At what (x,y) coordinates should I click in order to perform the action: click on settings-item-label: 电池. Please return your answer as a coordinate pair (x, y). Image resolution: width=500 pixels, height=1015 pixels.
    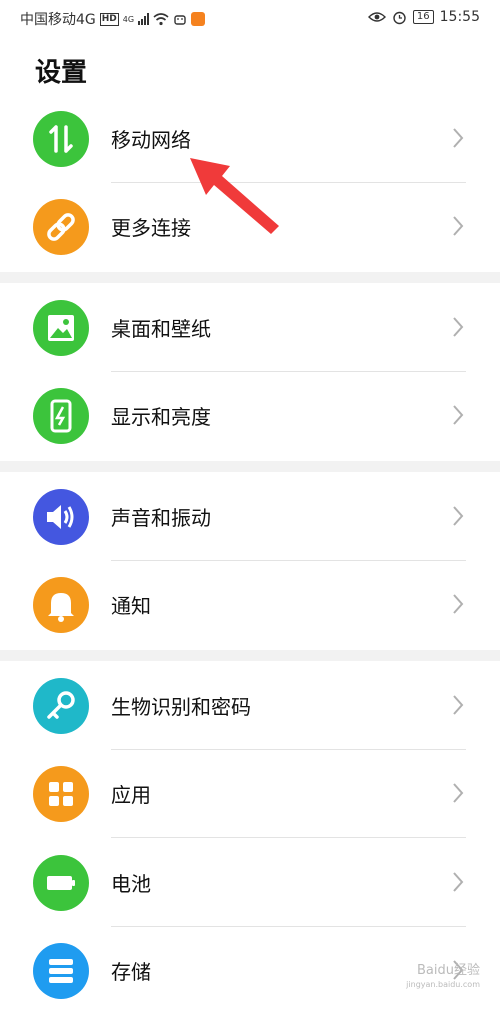
    Looking at the image, I should click on (131, 884).